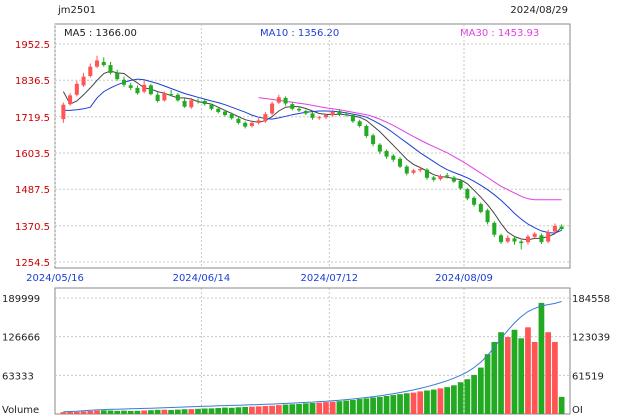 This screenshot has width=620, height=420. Describe the element at coordinates (32, 81) in the screenshot. I see `price-tick-label: 1836.5` at that location.